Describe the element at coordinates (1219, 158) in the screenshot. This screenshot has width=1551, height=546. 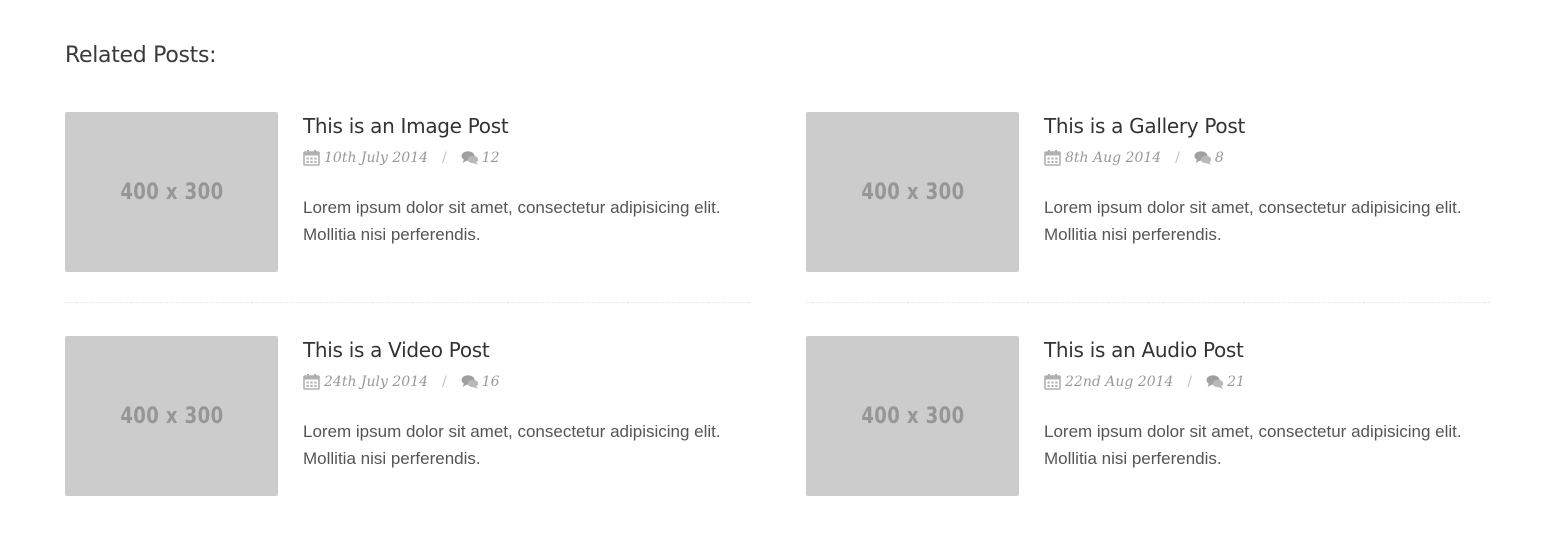
I see `comment-count: 8` at that location.